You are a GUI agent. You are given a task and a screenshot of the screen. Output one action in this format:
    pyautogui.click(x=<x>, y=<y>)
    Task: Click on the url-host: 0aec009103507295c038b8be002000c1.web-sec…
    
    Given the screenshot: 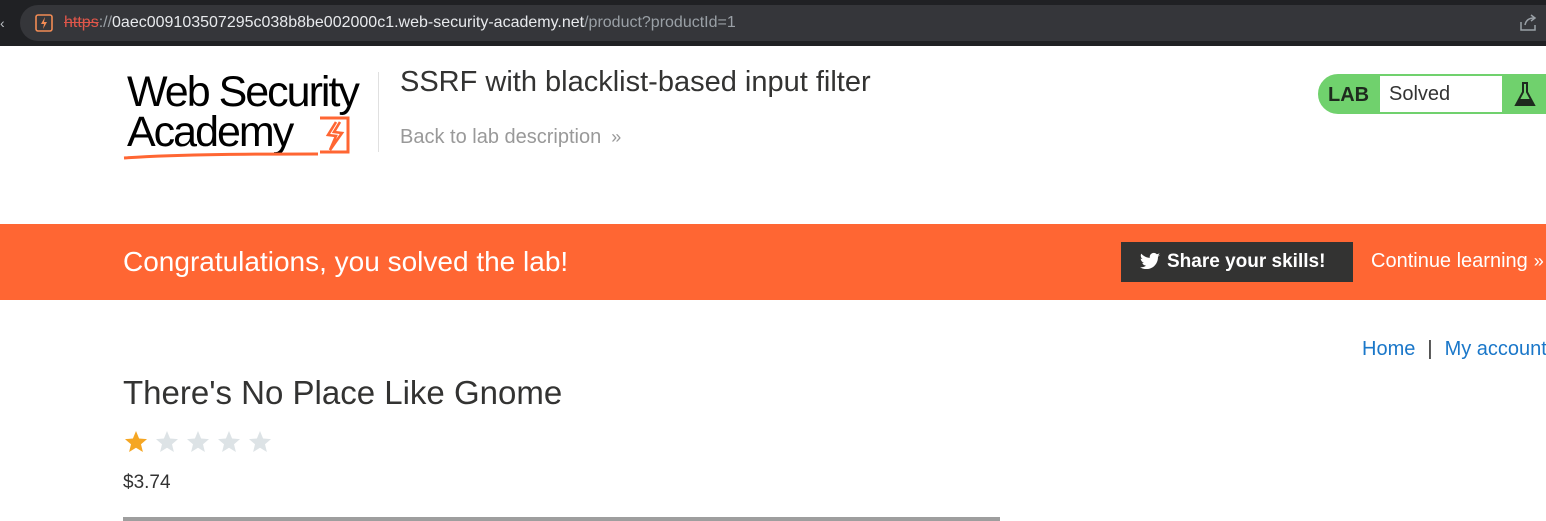 What is the action you would take?
    pyautogui.click(x=348, y=22)
    